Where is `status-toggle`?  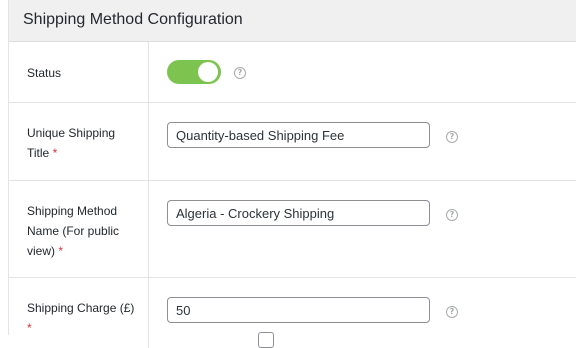 status-toggle is located at coordinates (194, 72).